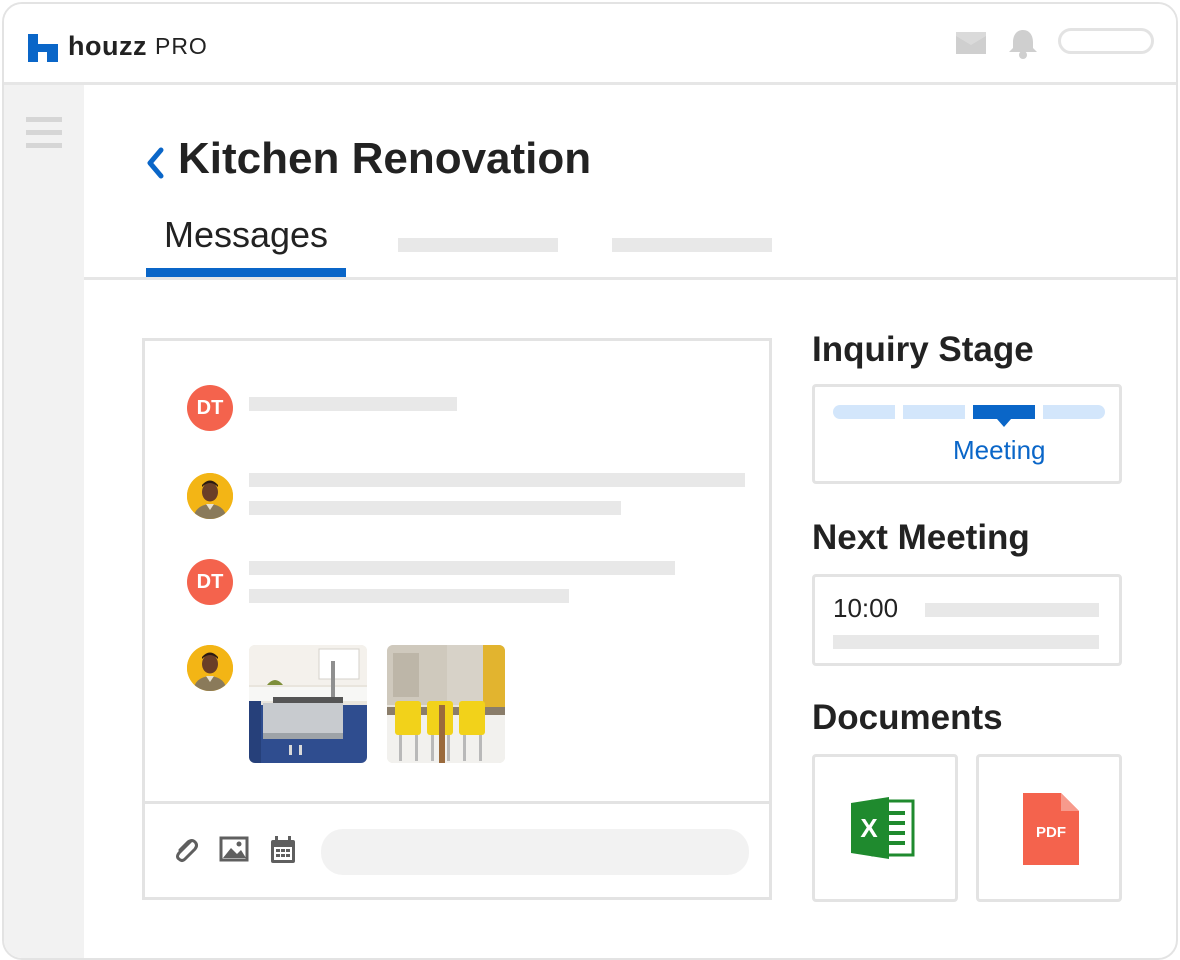  Describe the element at coordinates (630, 278) in the screenshot. I see `tab-divider` at that location.